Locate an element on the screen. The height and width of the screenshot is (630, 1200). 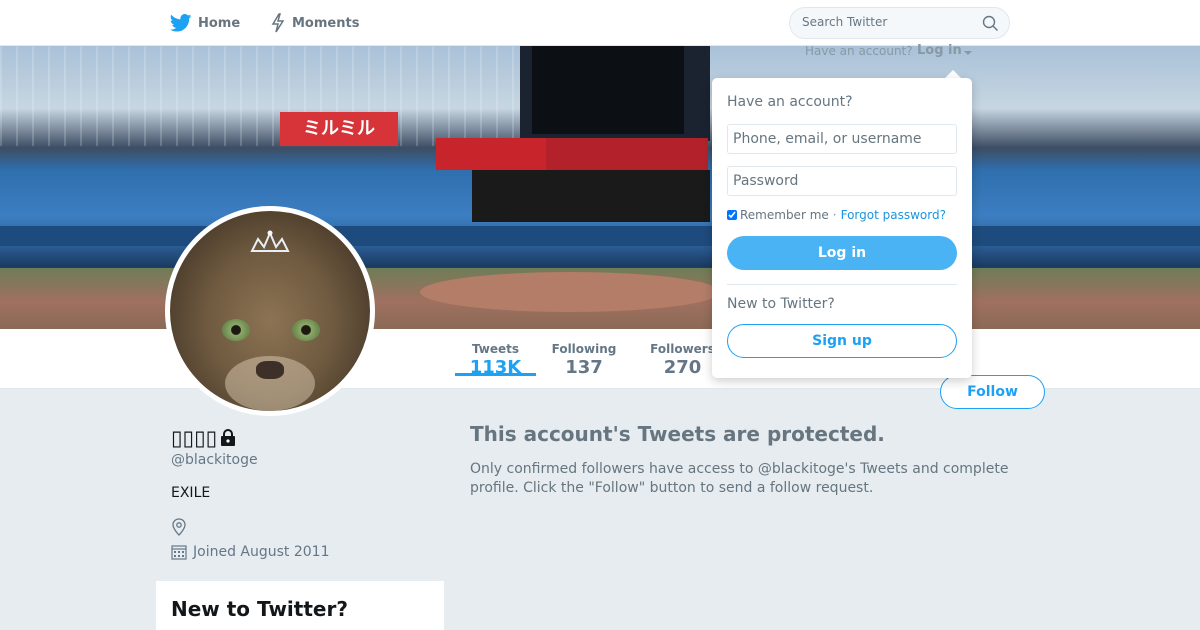
new-to-twitter-label: New to Twitter? is located at coordinates (781, 304).